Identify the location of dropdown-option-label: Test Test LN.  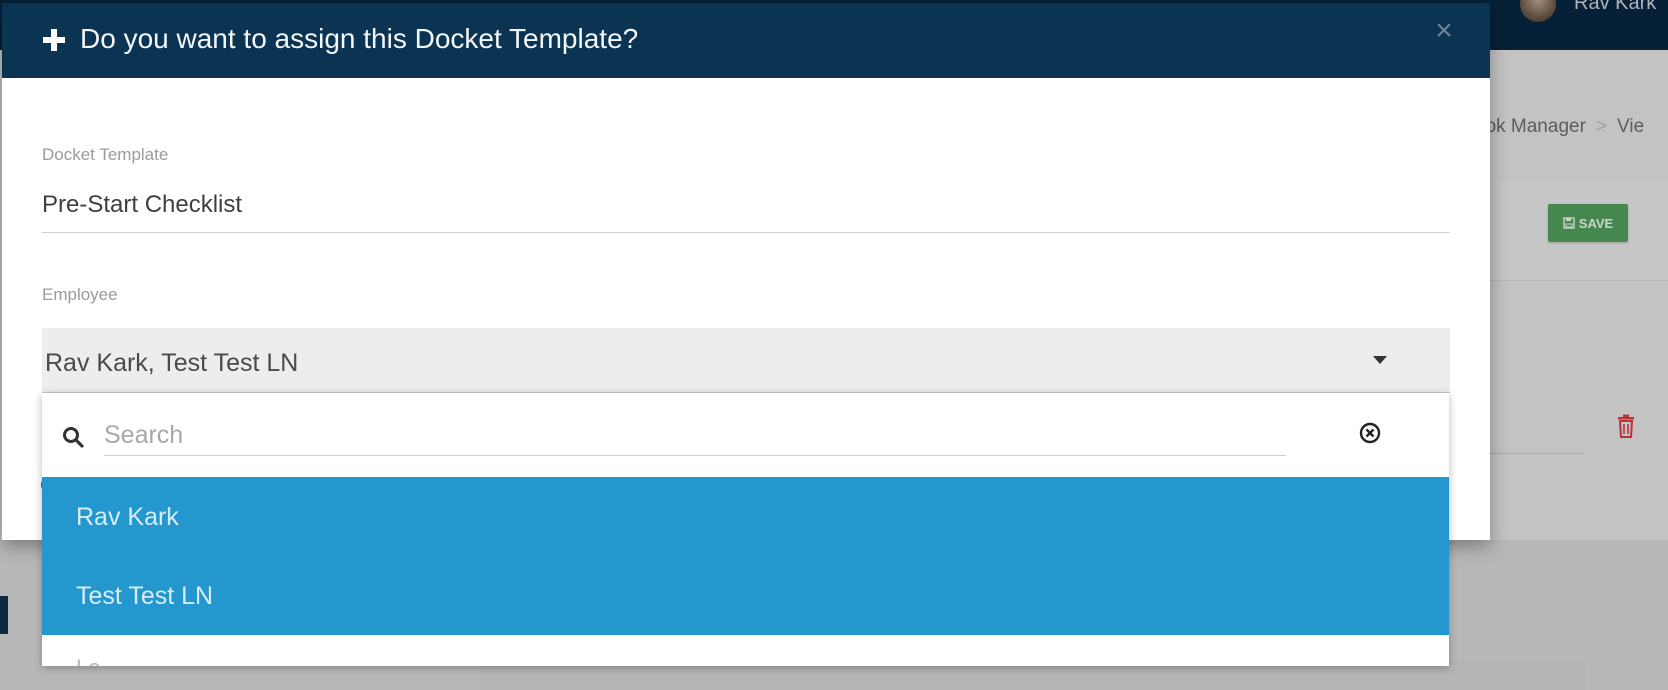
(145, 596).